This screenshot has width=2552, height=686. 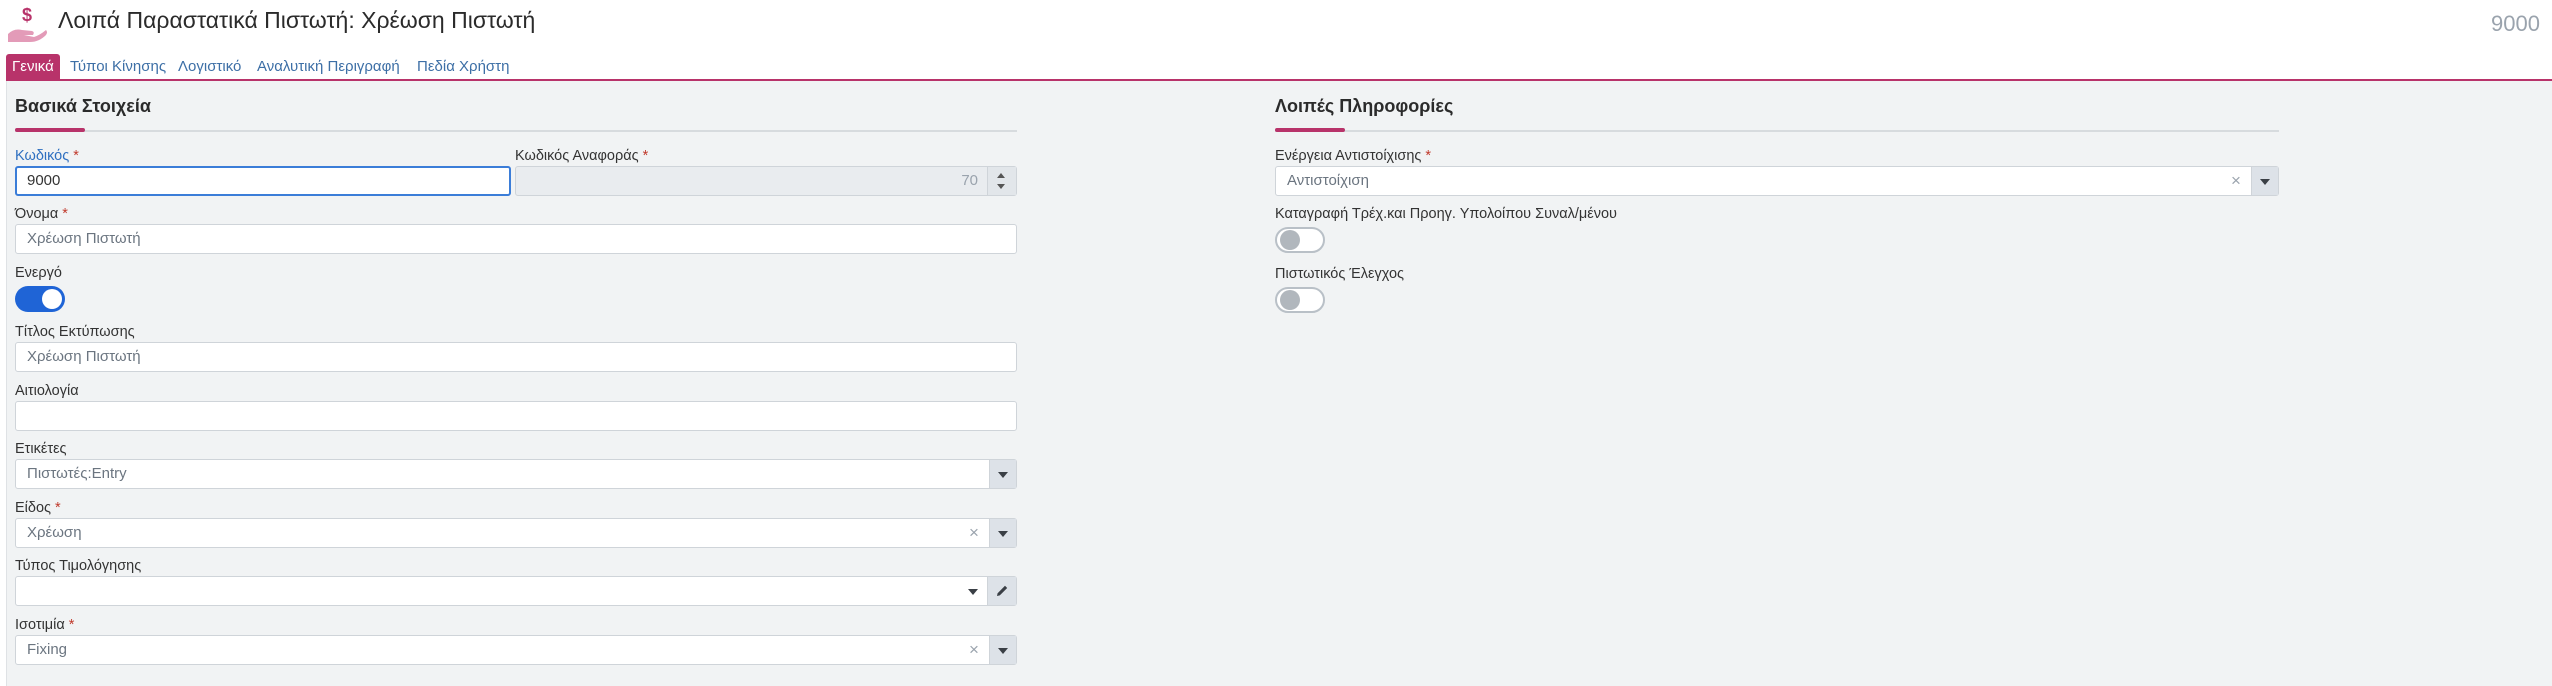 I want to click on credit-check-label: Πιστωτικός Έλεγχος, so click(x=1339, y=274).